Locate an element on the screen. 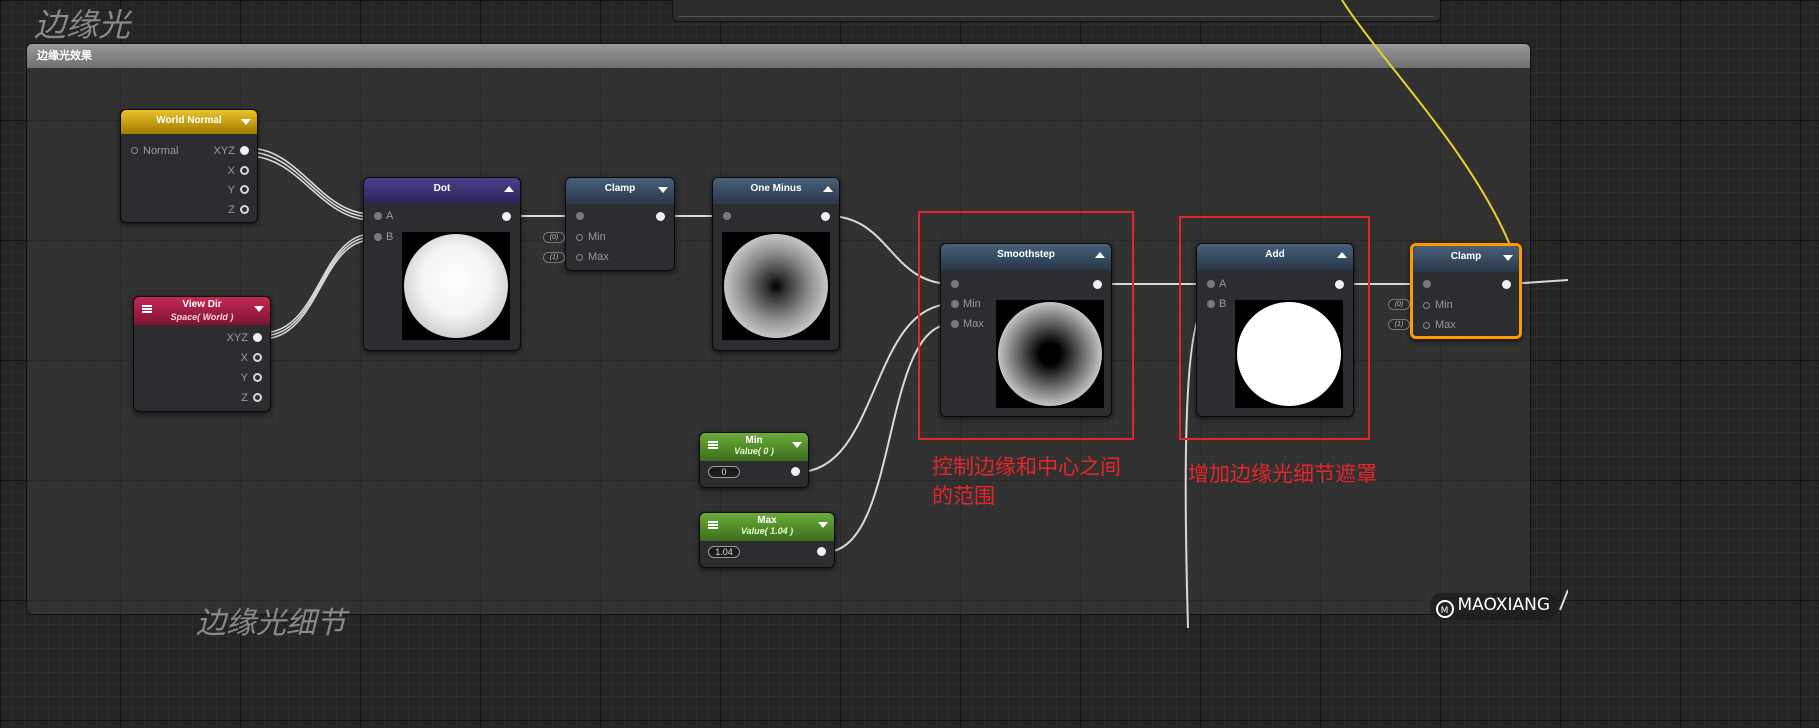 The height and width of the screenshot is (728, 1819). clamp-header-1: Clamp is located at coordinates (620, 191).